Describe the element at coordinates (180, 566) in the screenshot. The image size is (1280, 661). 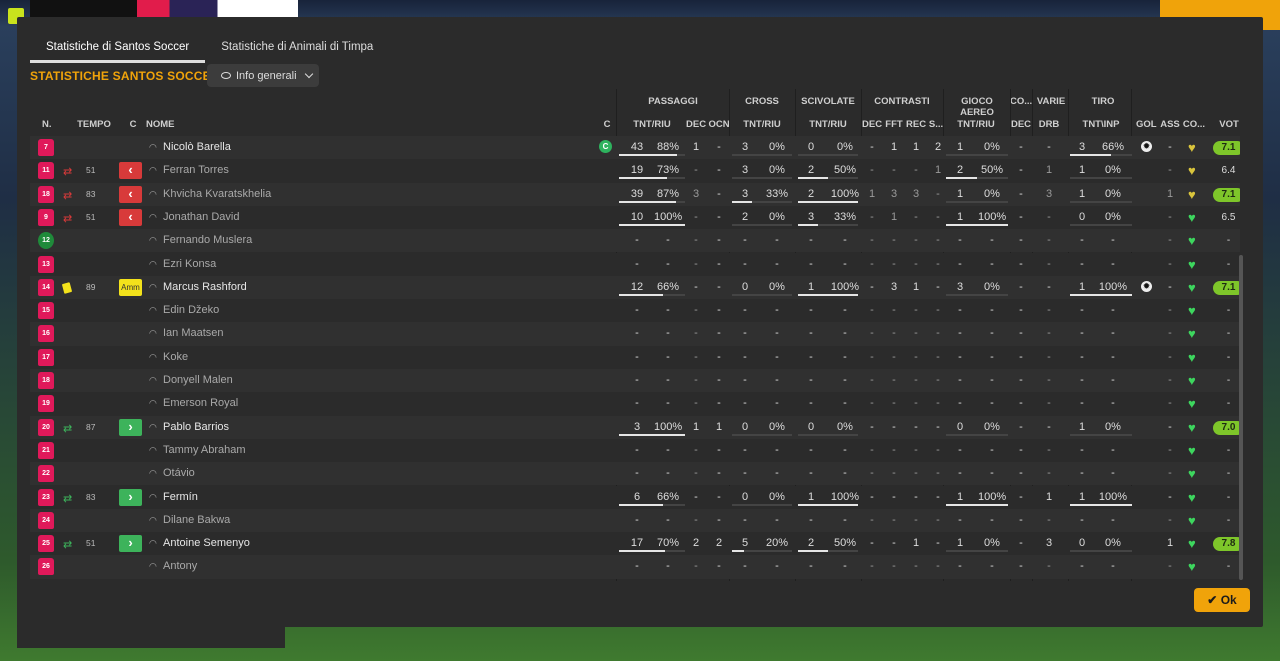
I see `player-name: Antony` at that location.